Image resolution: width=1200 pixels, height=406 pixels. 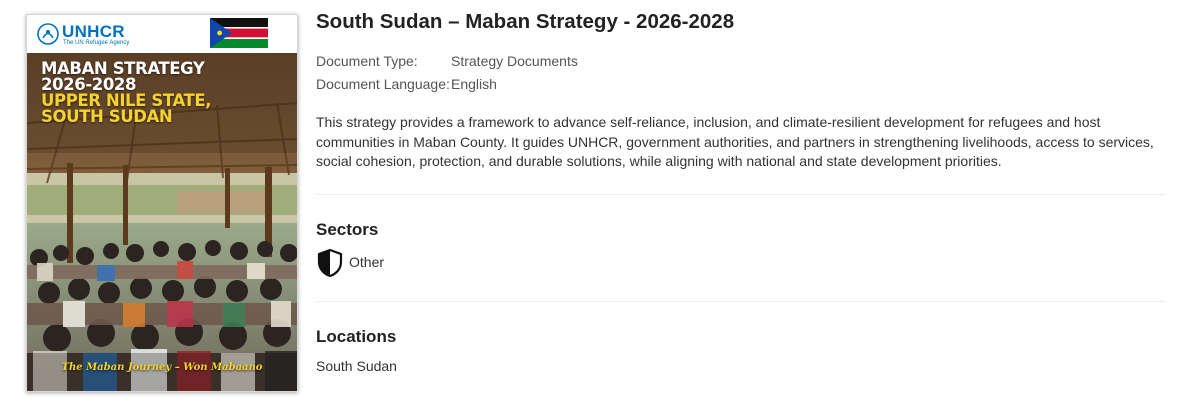 What do you see at coordinates (474, 84) in the screenshot?
I see `document-language-value: English` at bounding box center [474, 84].